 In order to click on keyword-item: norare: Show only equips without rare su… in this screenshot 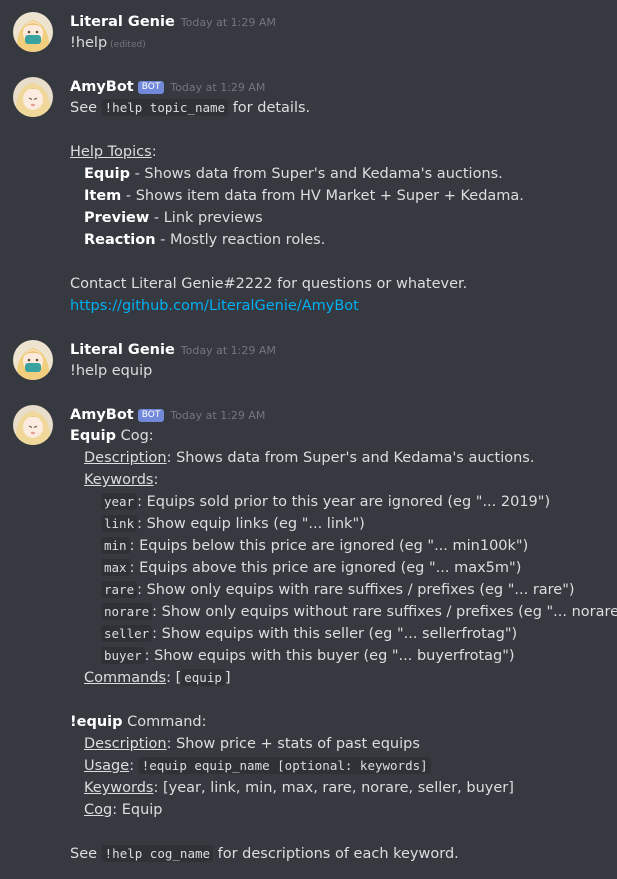, I will do `click(343, 612)`.